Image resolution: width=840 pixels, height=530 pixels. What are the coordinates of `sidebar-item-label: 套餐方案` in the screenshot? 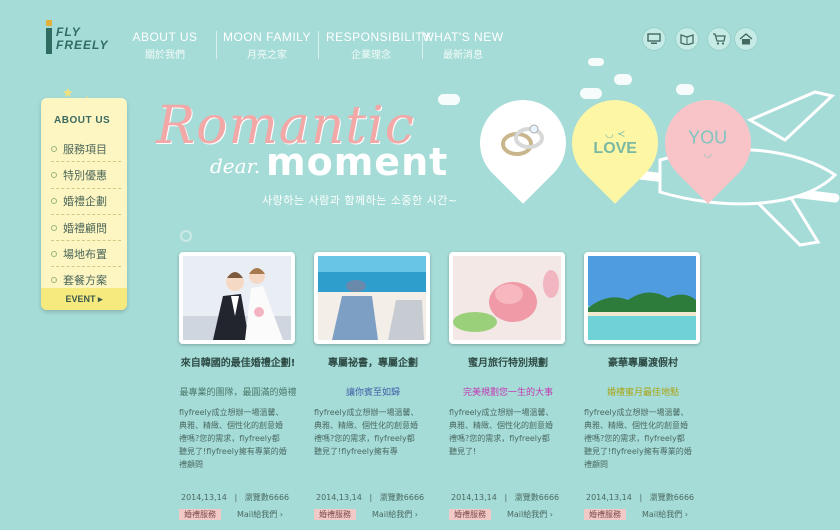 It's located at (85, 281).